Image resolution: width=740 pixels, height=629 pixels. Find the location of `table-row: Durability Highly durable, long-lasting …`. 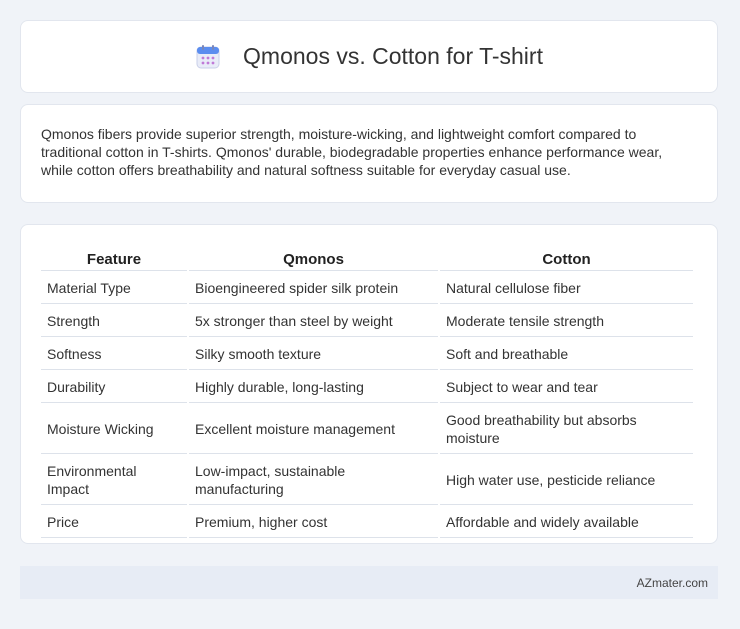

table-row: Durability Highly durable, long-lasting … is located at coordinates (367, 387).